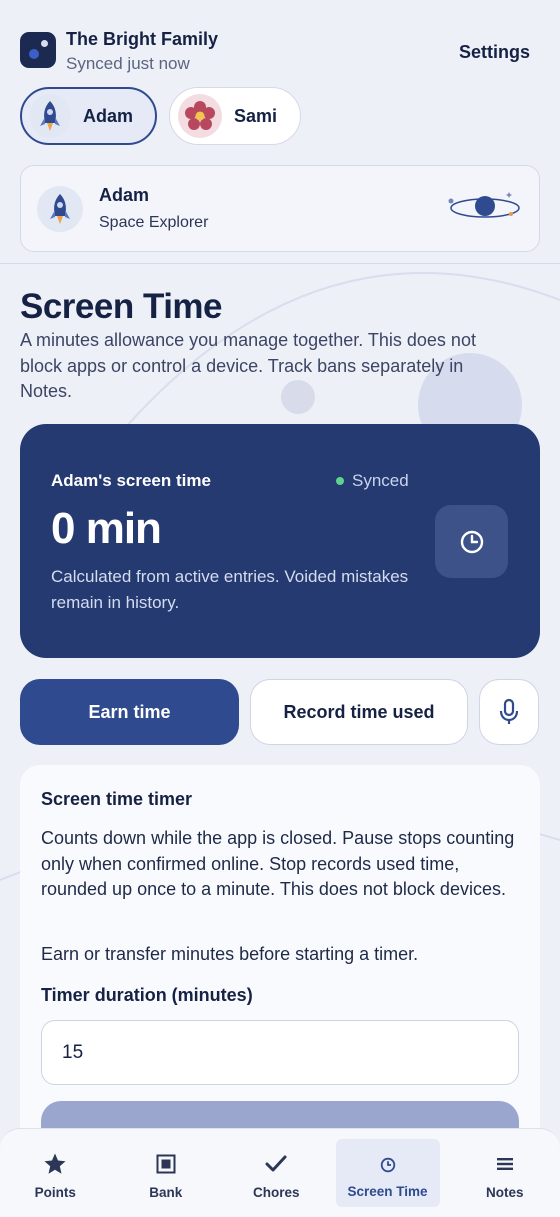 The width and height of the screenshot is (560, 1217). What do you see at coordinates (117, 799) in the screenshot?
I see `timer-title: Screen time timer` at bounding box center [117, 799].